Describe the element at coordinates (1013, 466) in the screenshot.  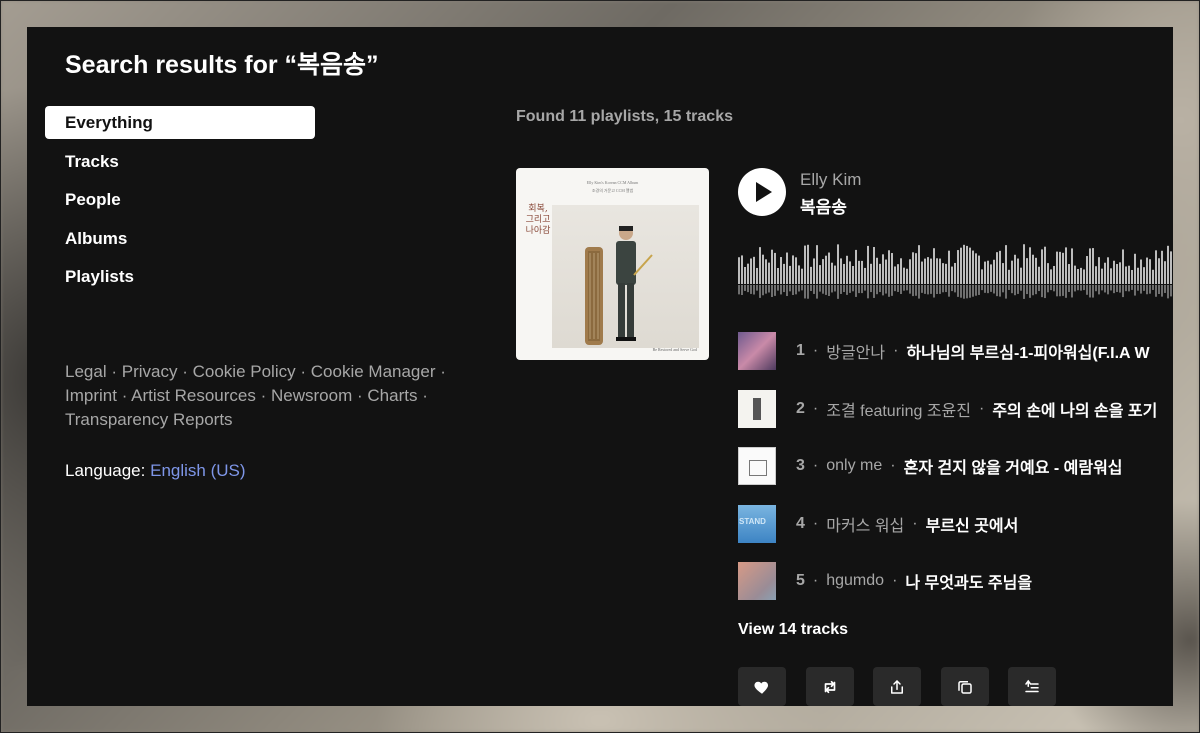
I see `track-title: 혼자 걷지 않을 거예요 - 예람워십` at that location.